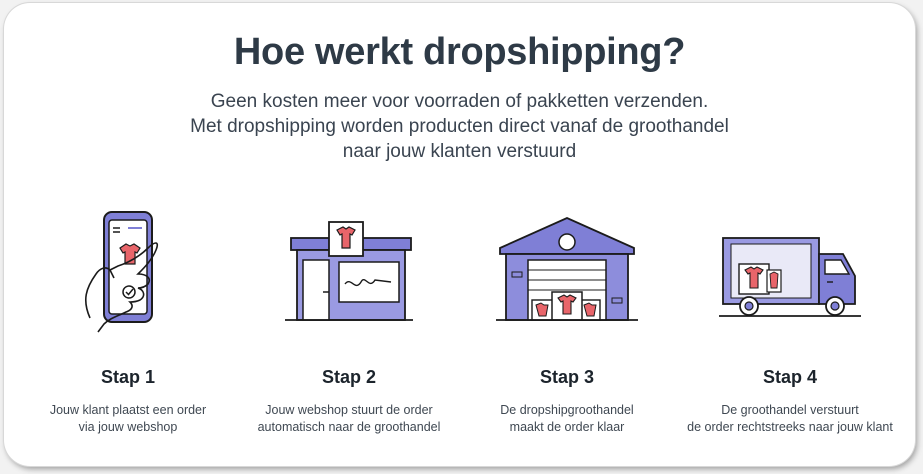 This screenshot has height=474, width=923. What do you see at coordinates (790, 427) in the screenshot?
I see `step-desc-line: de order rechtstreeks naar jouw klant` at bounding box center [790, 427].